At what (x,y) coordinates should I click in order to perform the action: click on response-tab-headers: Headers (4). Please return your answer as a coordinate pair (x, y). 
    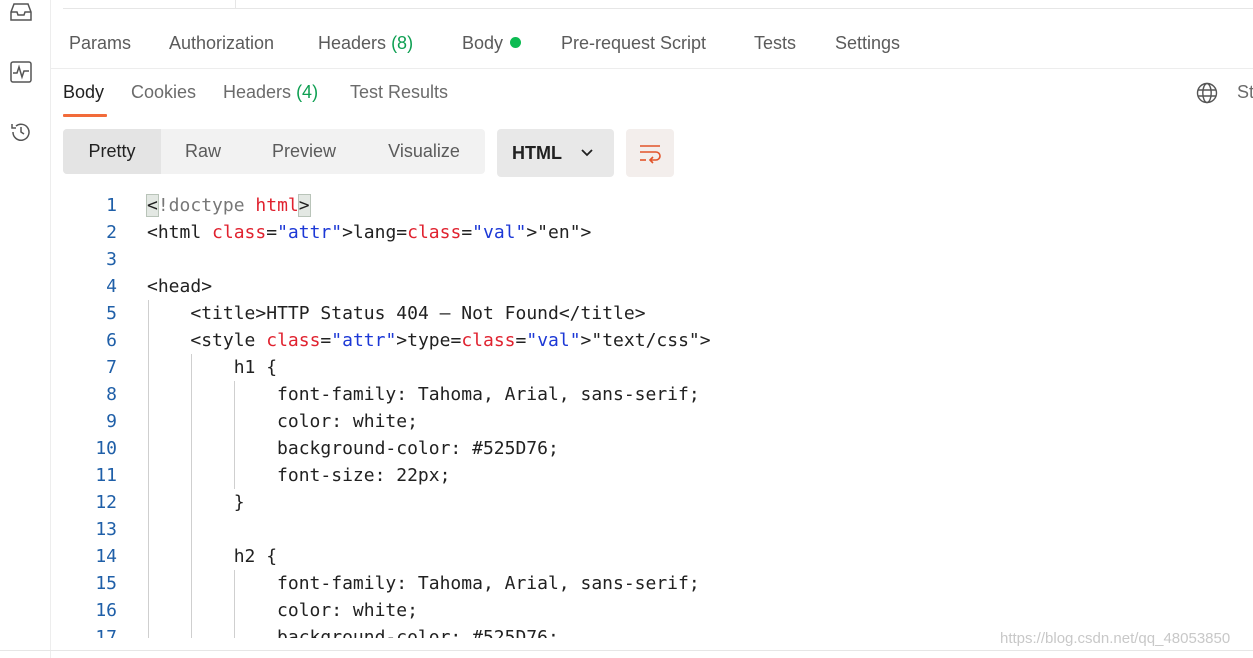
    Looking at the image, I should click on (270, 92).